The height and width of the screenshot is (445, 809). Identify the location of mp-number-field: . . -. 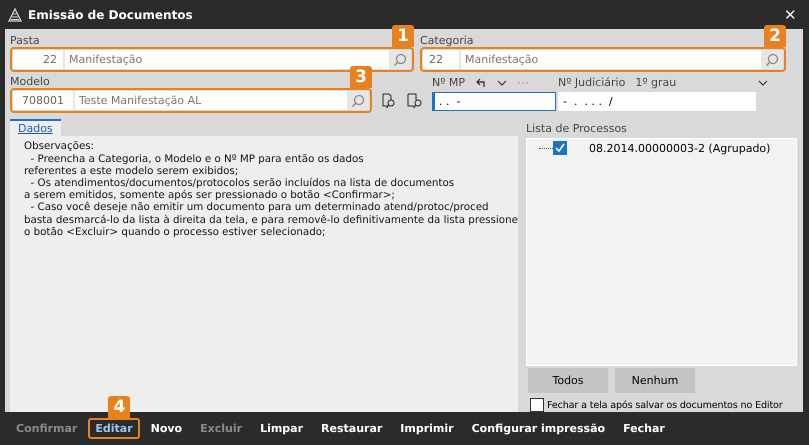
(494, 102).